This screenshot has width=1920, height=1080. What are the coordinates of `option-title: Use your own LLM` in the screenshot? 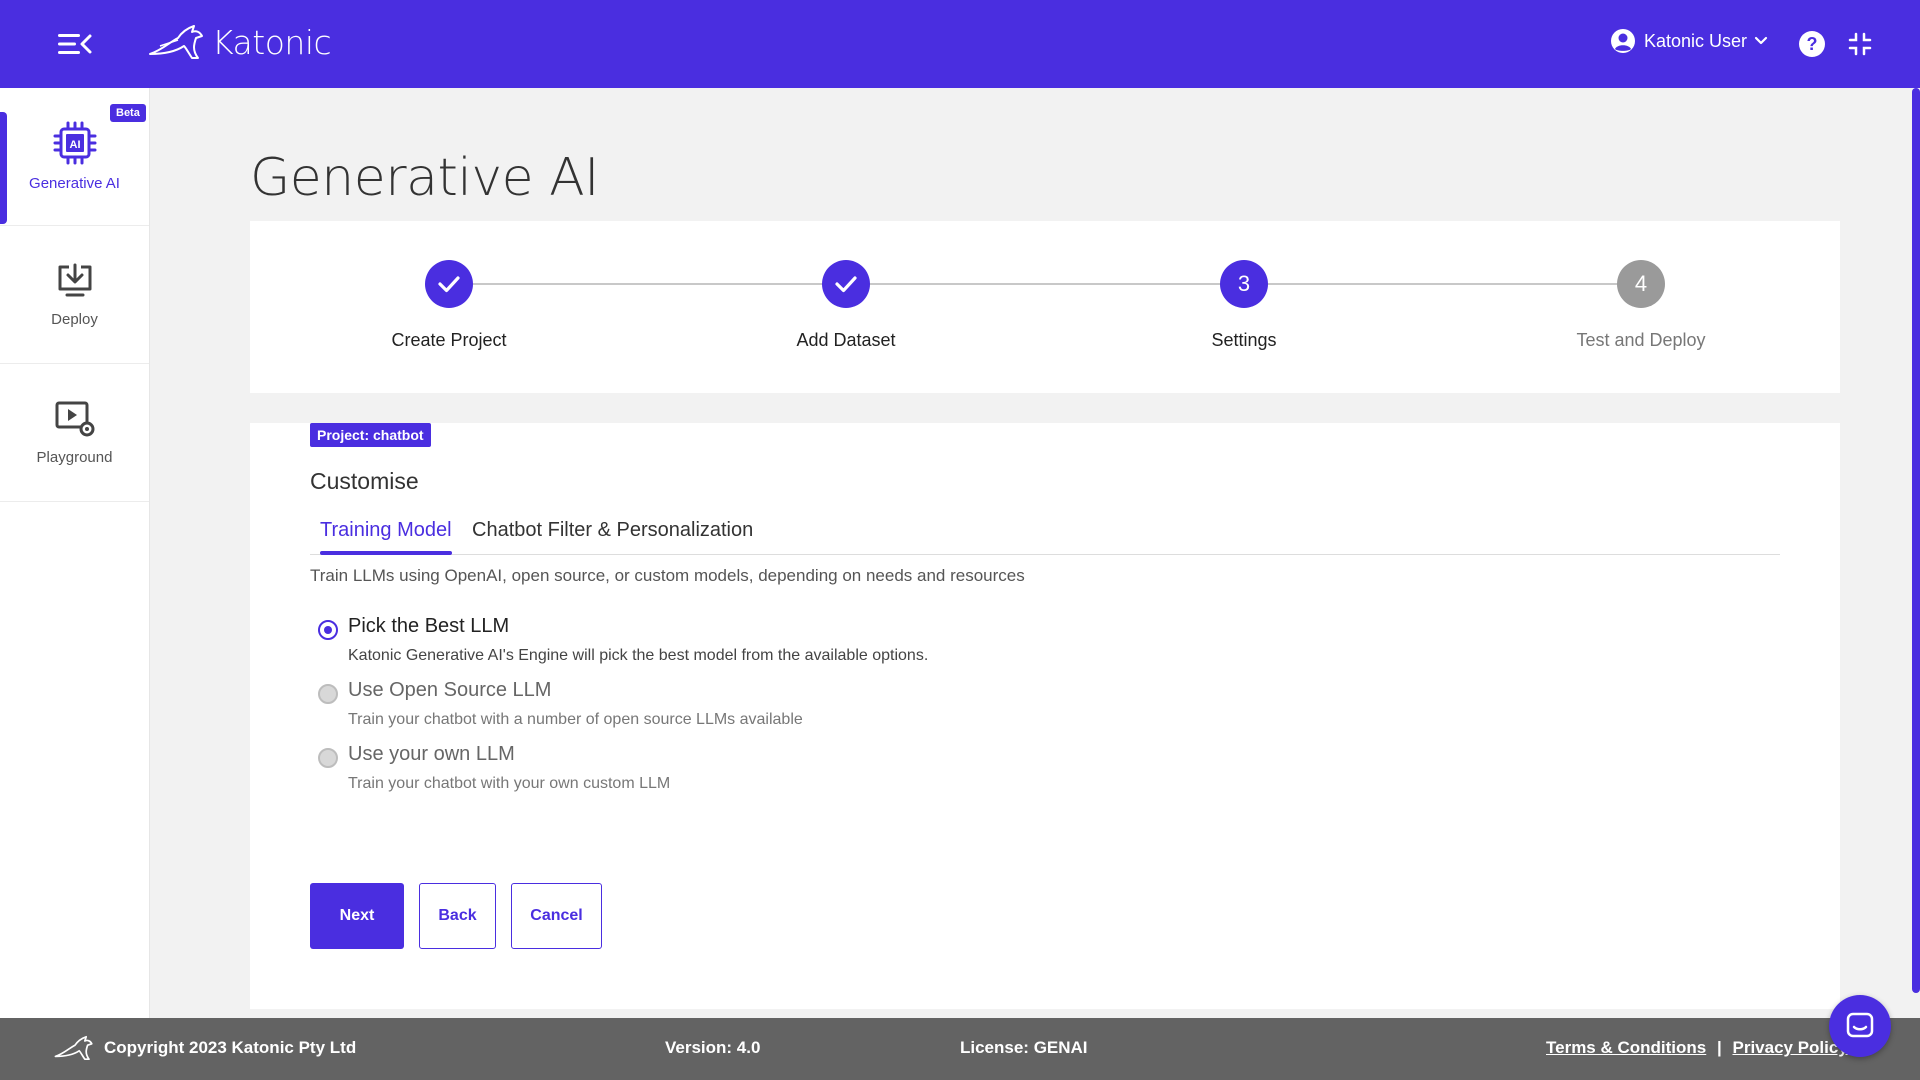 It's located at (431, 754).